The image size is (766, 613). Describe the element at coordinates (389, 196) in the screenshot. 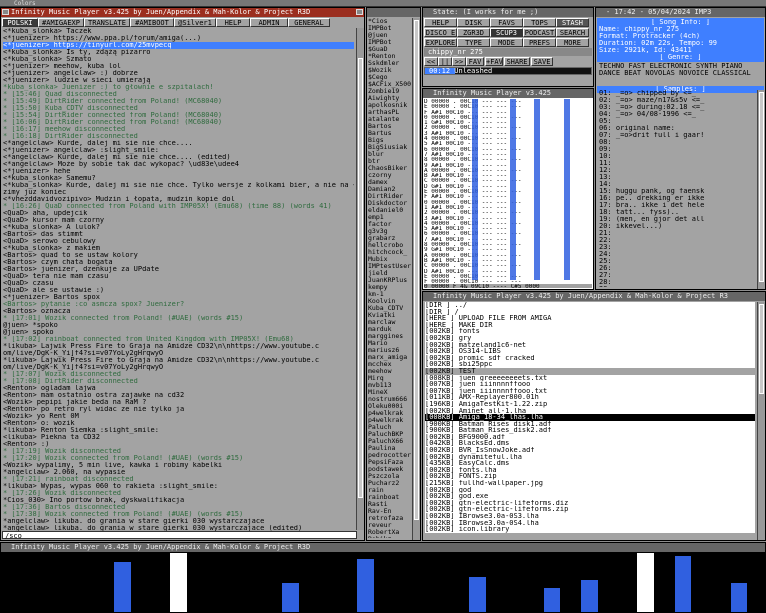

I see `user-list-item: DirtRider` at that location.